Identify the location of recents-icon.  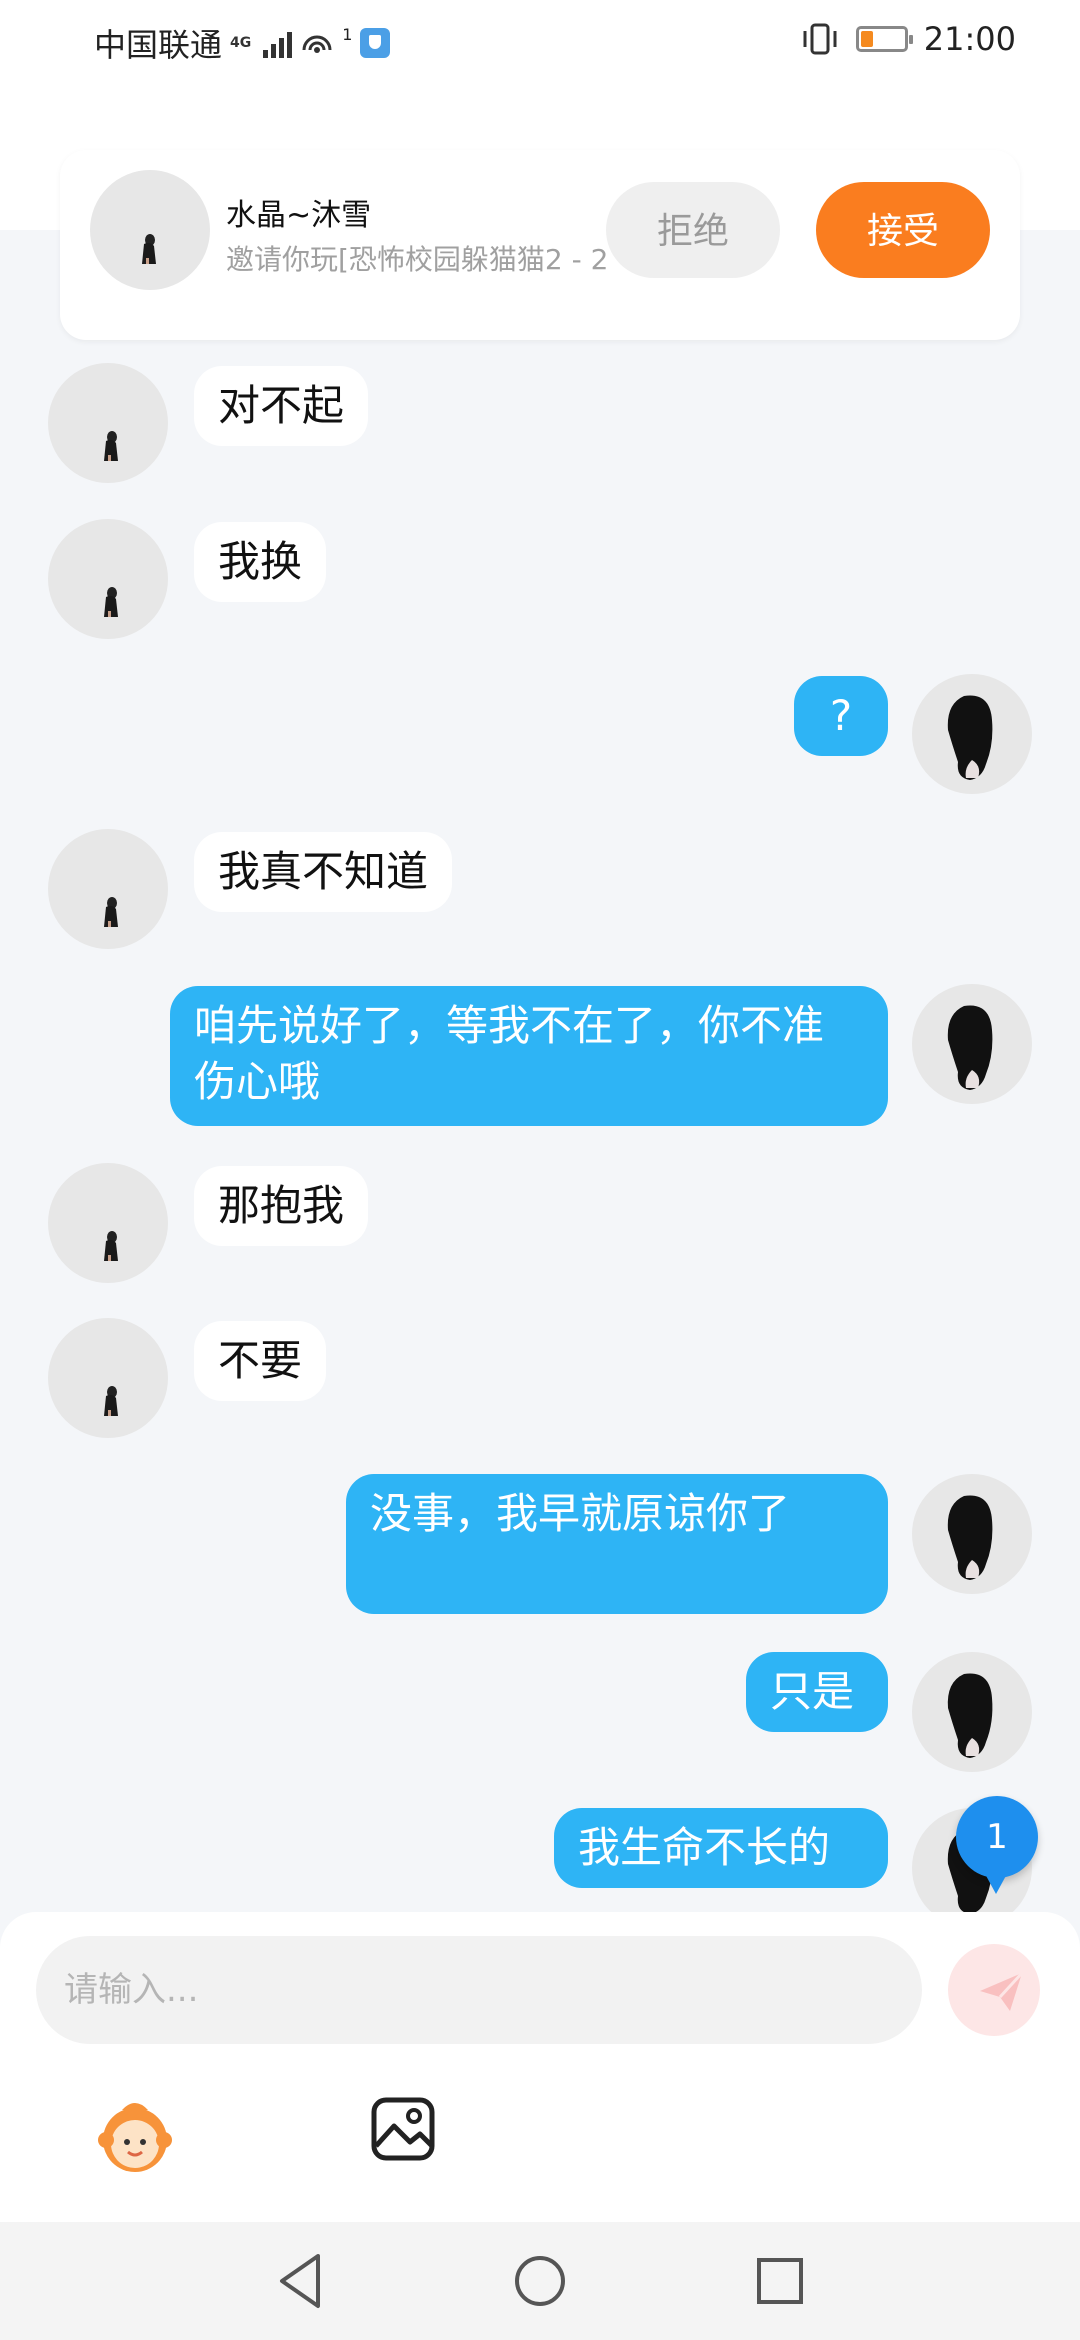
(780, 2281).